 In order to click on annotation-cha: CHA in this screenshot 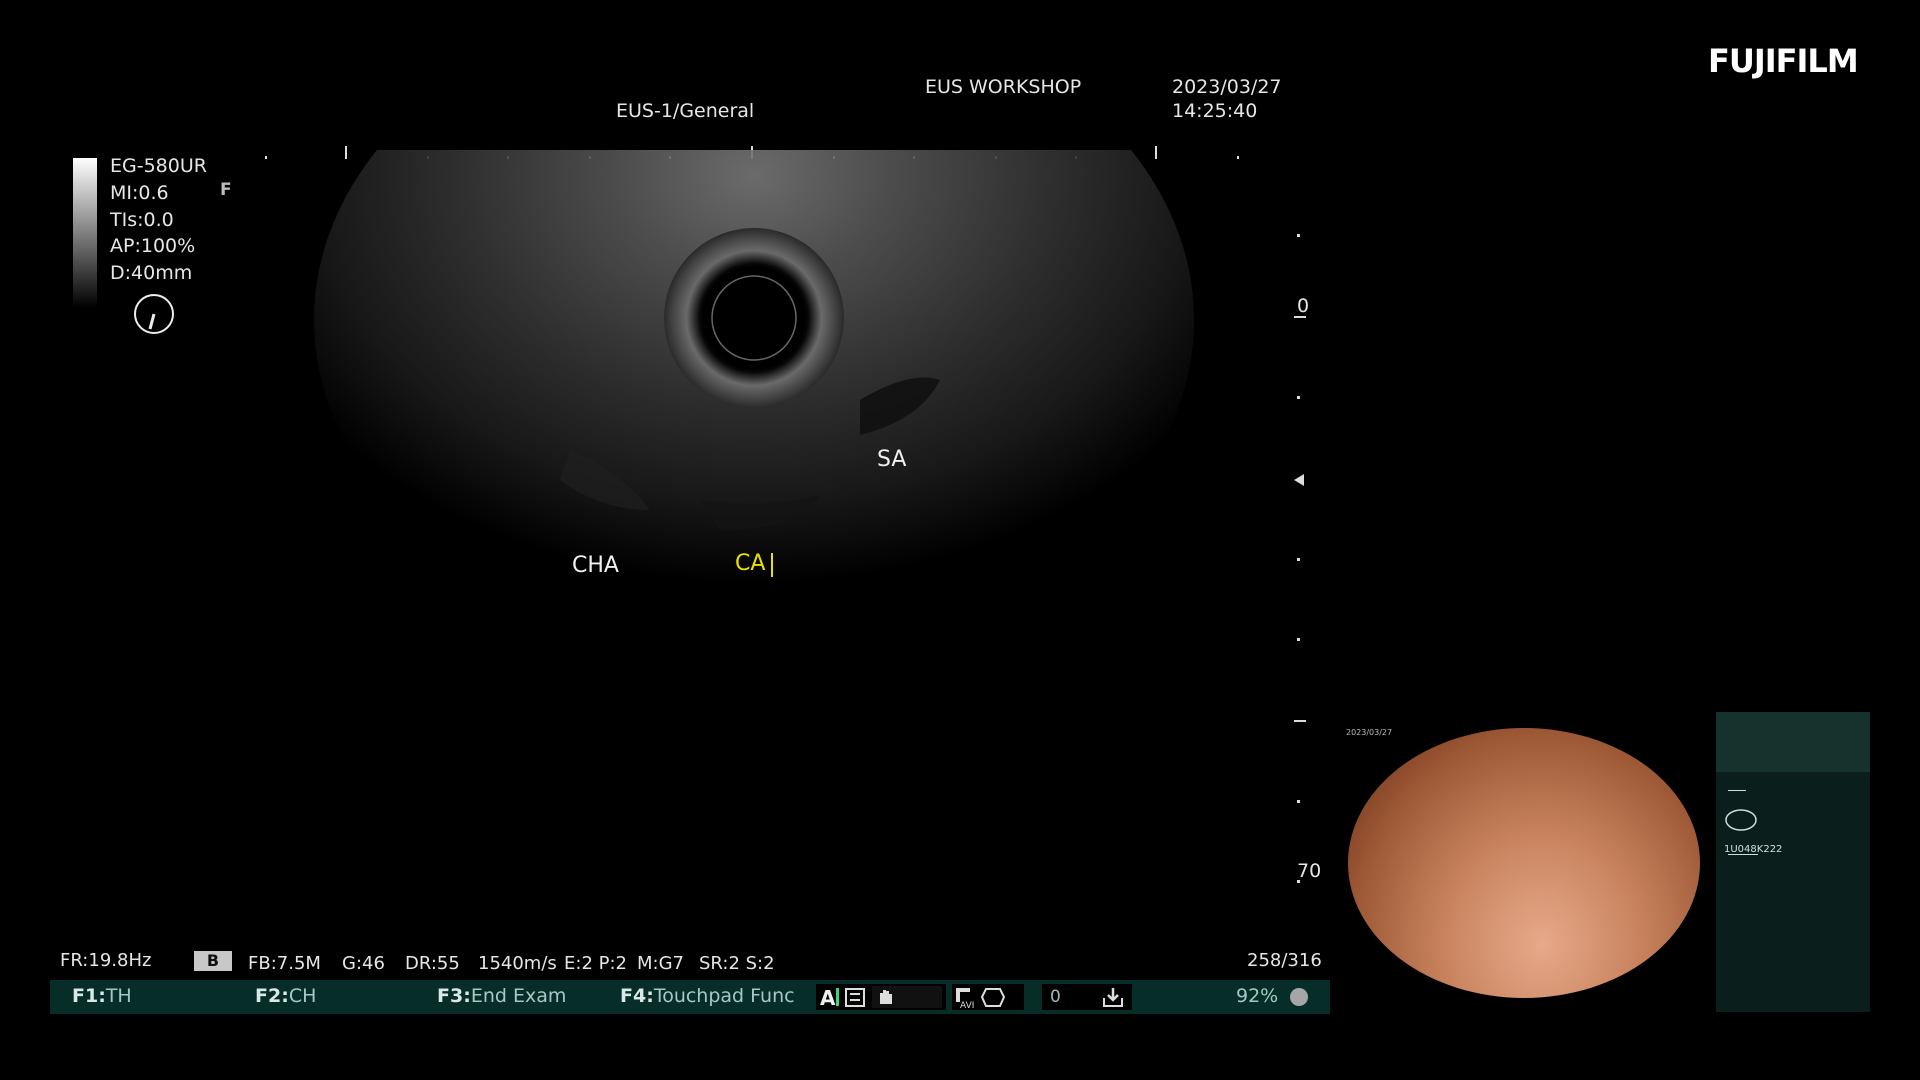, I will do `click(595, 565)`.